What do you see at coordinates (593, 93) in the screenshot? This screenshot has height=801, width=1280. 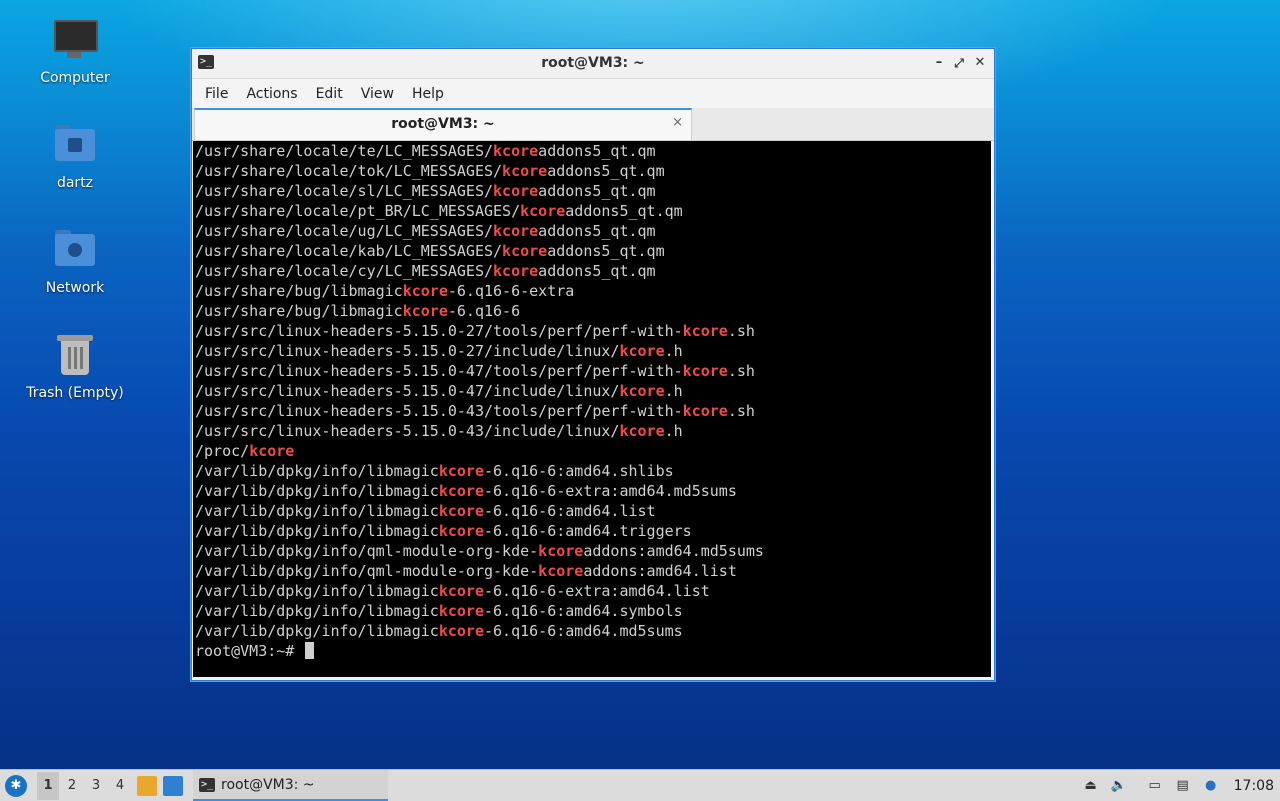 I see `menubar: File Actions Edit View Help` at bounding box center [593, 93].